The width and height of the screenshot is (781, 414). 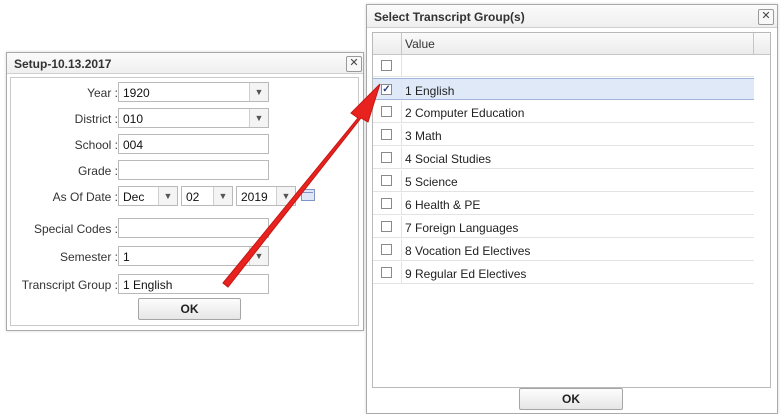 I want to click on annotation-arrow, so click(x=301, y=185).